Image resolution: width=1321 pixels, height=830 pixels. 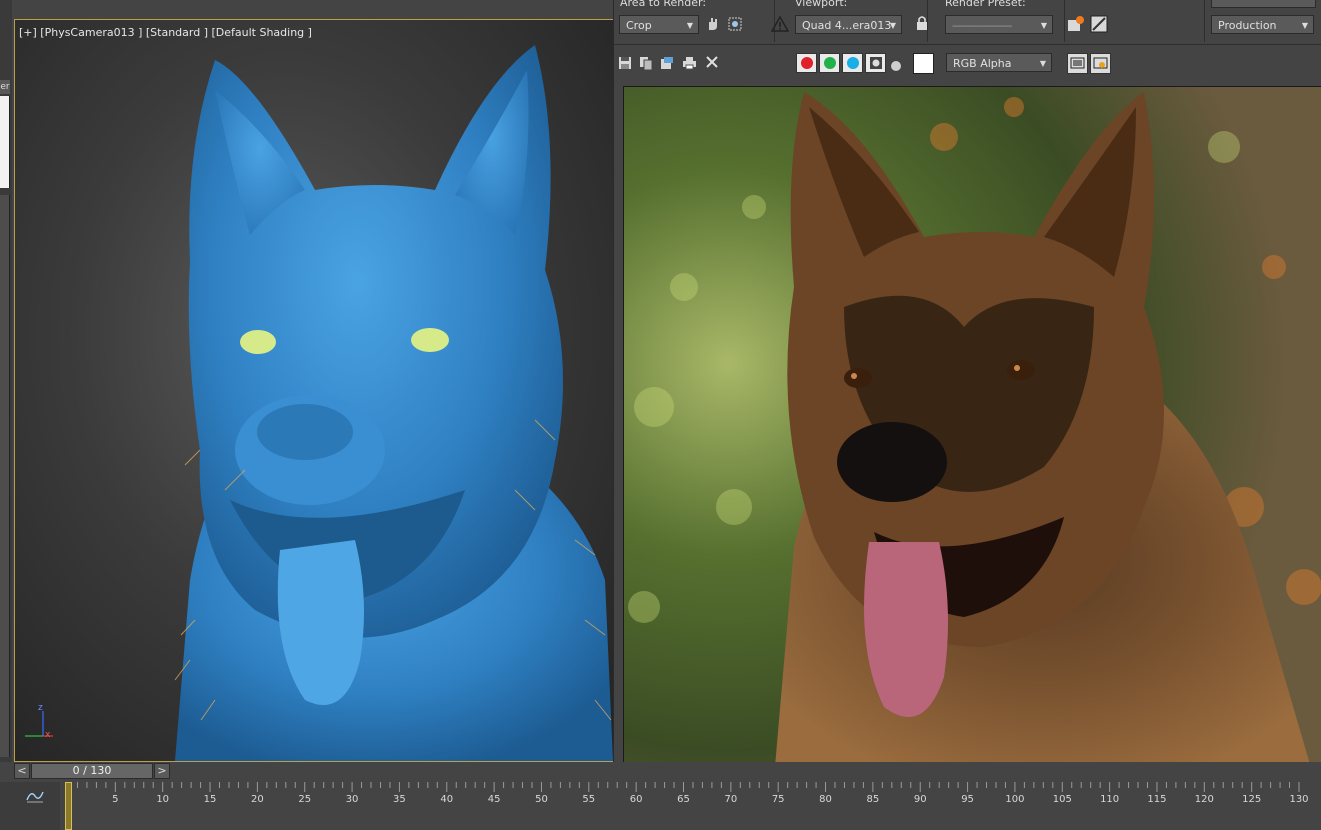 I want to click on panel-tab: er, so click(x=5, y=87).